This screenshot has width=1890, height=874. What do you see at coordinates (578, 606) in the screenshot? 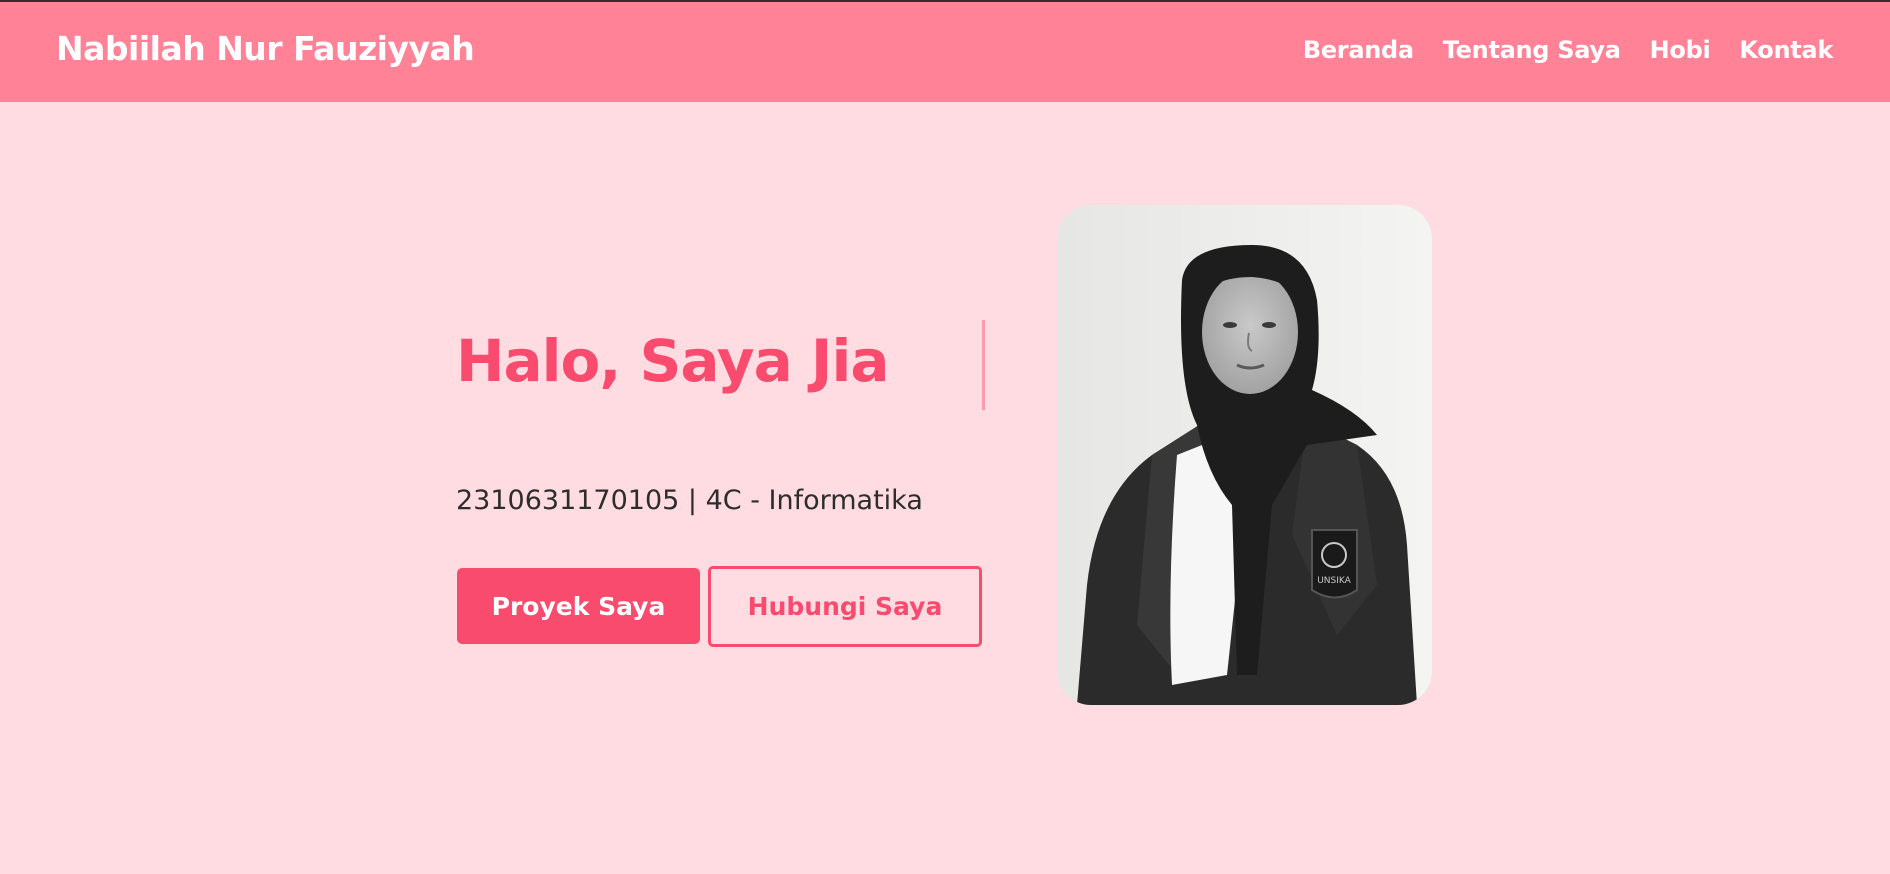
I see `projects-button: Proyek Saya` at bounding box center [578, 606].